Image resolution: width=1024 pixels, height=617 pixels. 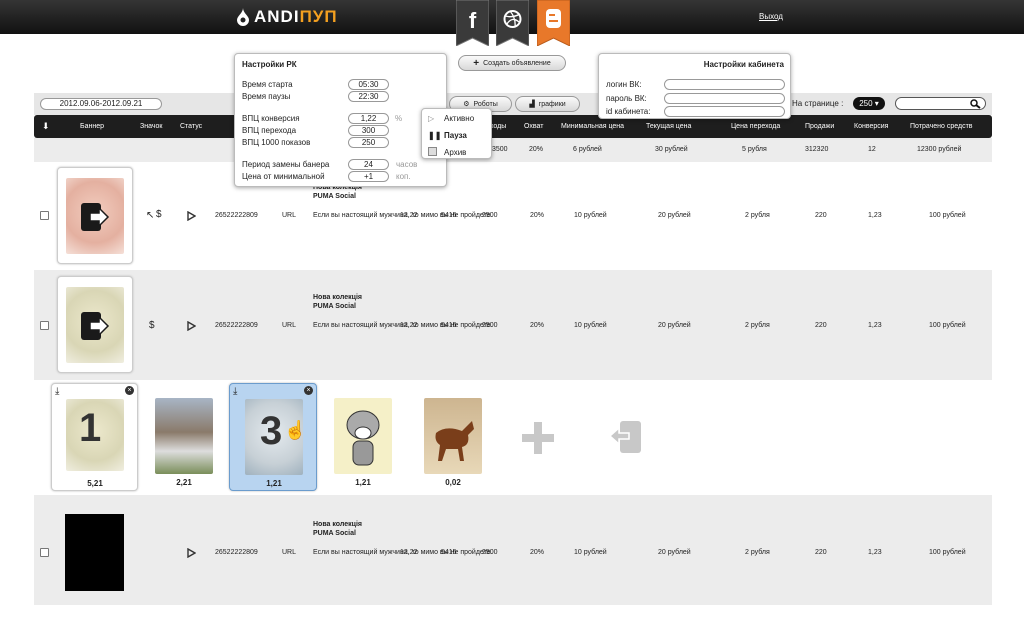 I want to click on col-icon: Значок, so click(x=151, y=126).